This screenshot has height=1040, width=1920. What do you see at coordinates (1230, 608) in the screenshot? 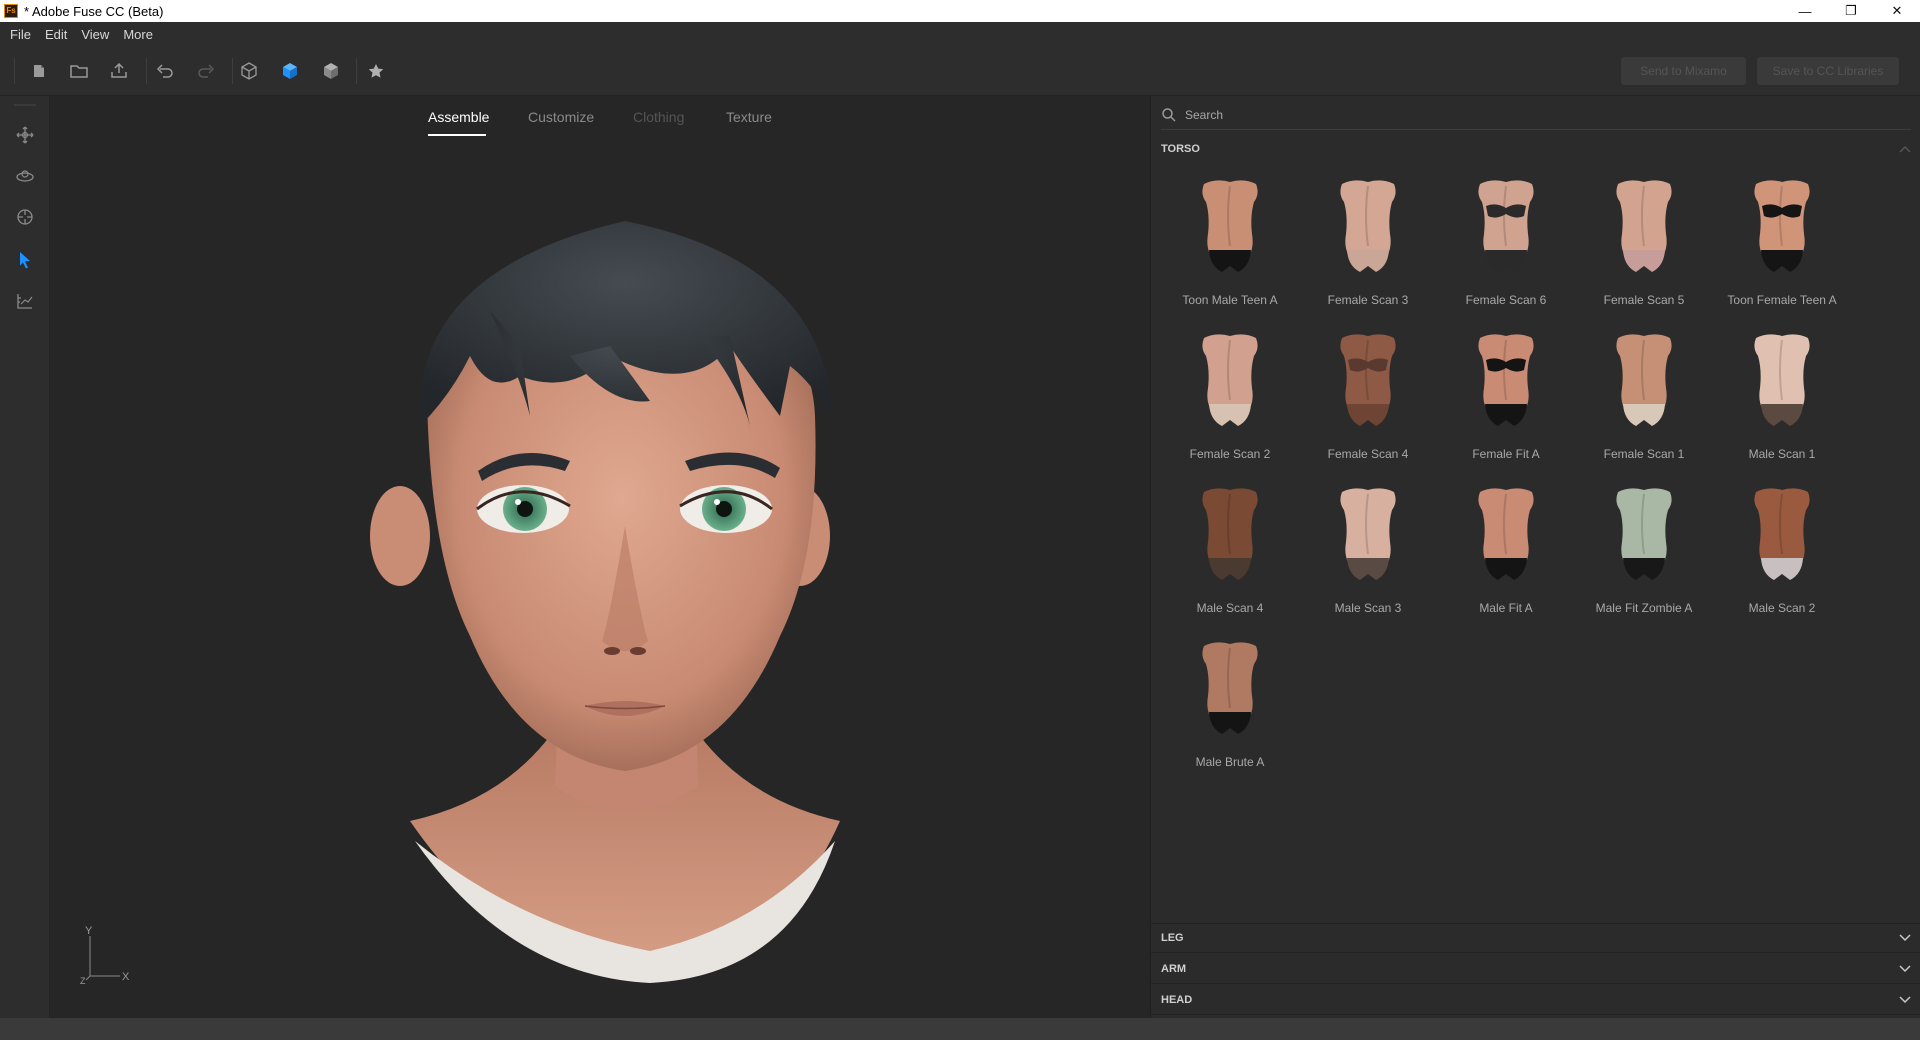
I see `torso-item-label: Male Scan 4` at bounding box center [1230, 608].